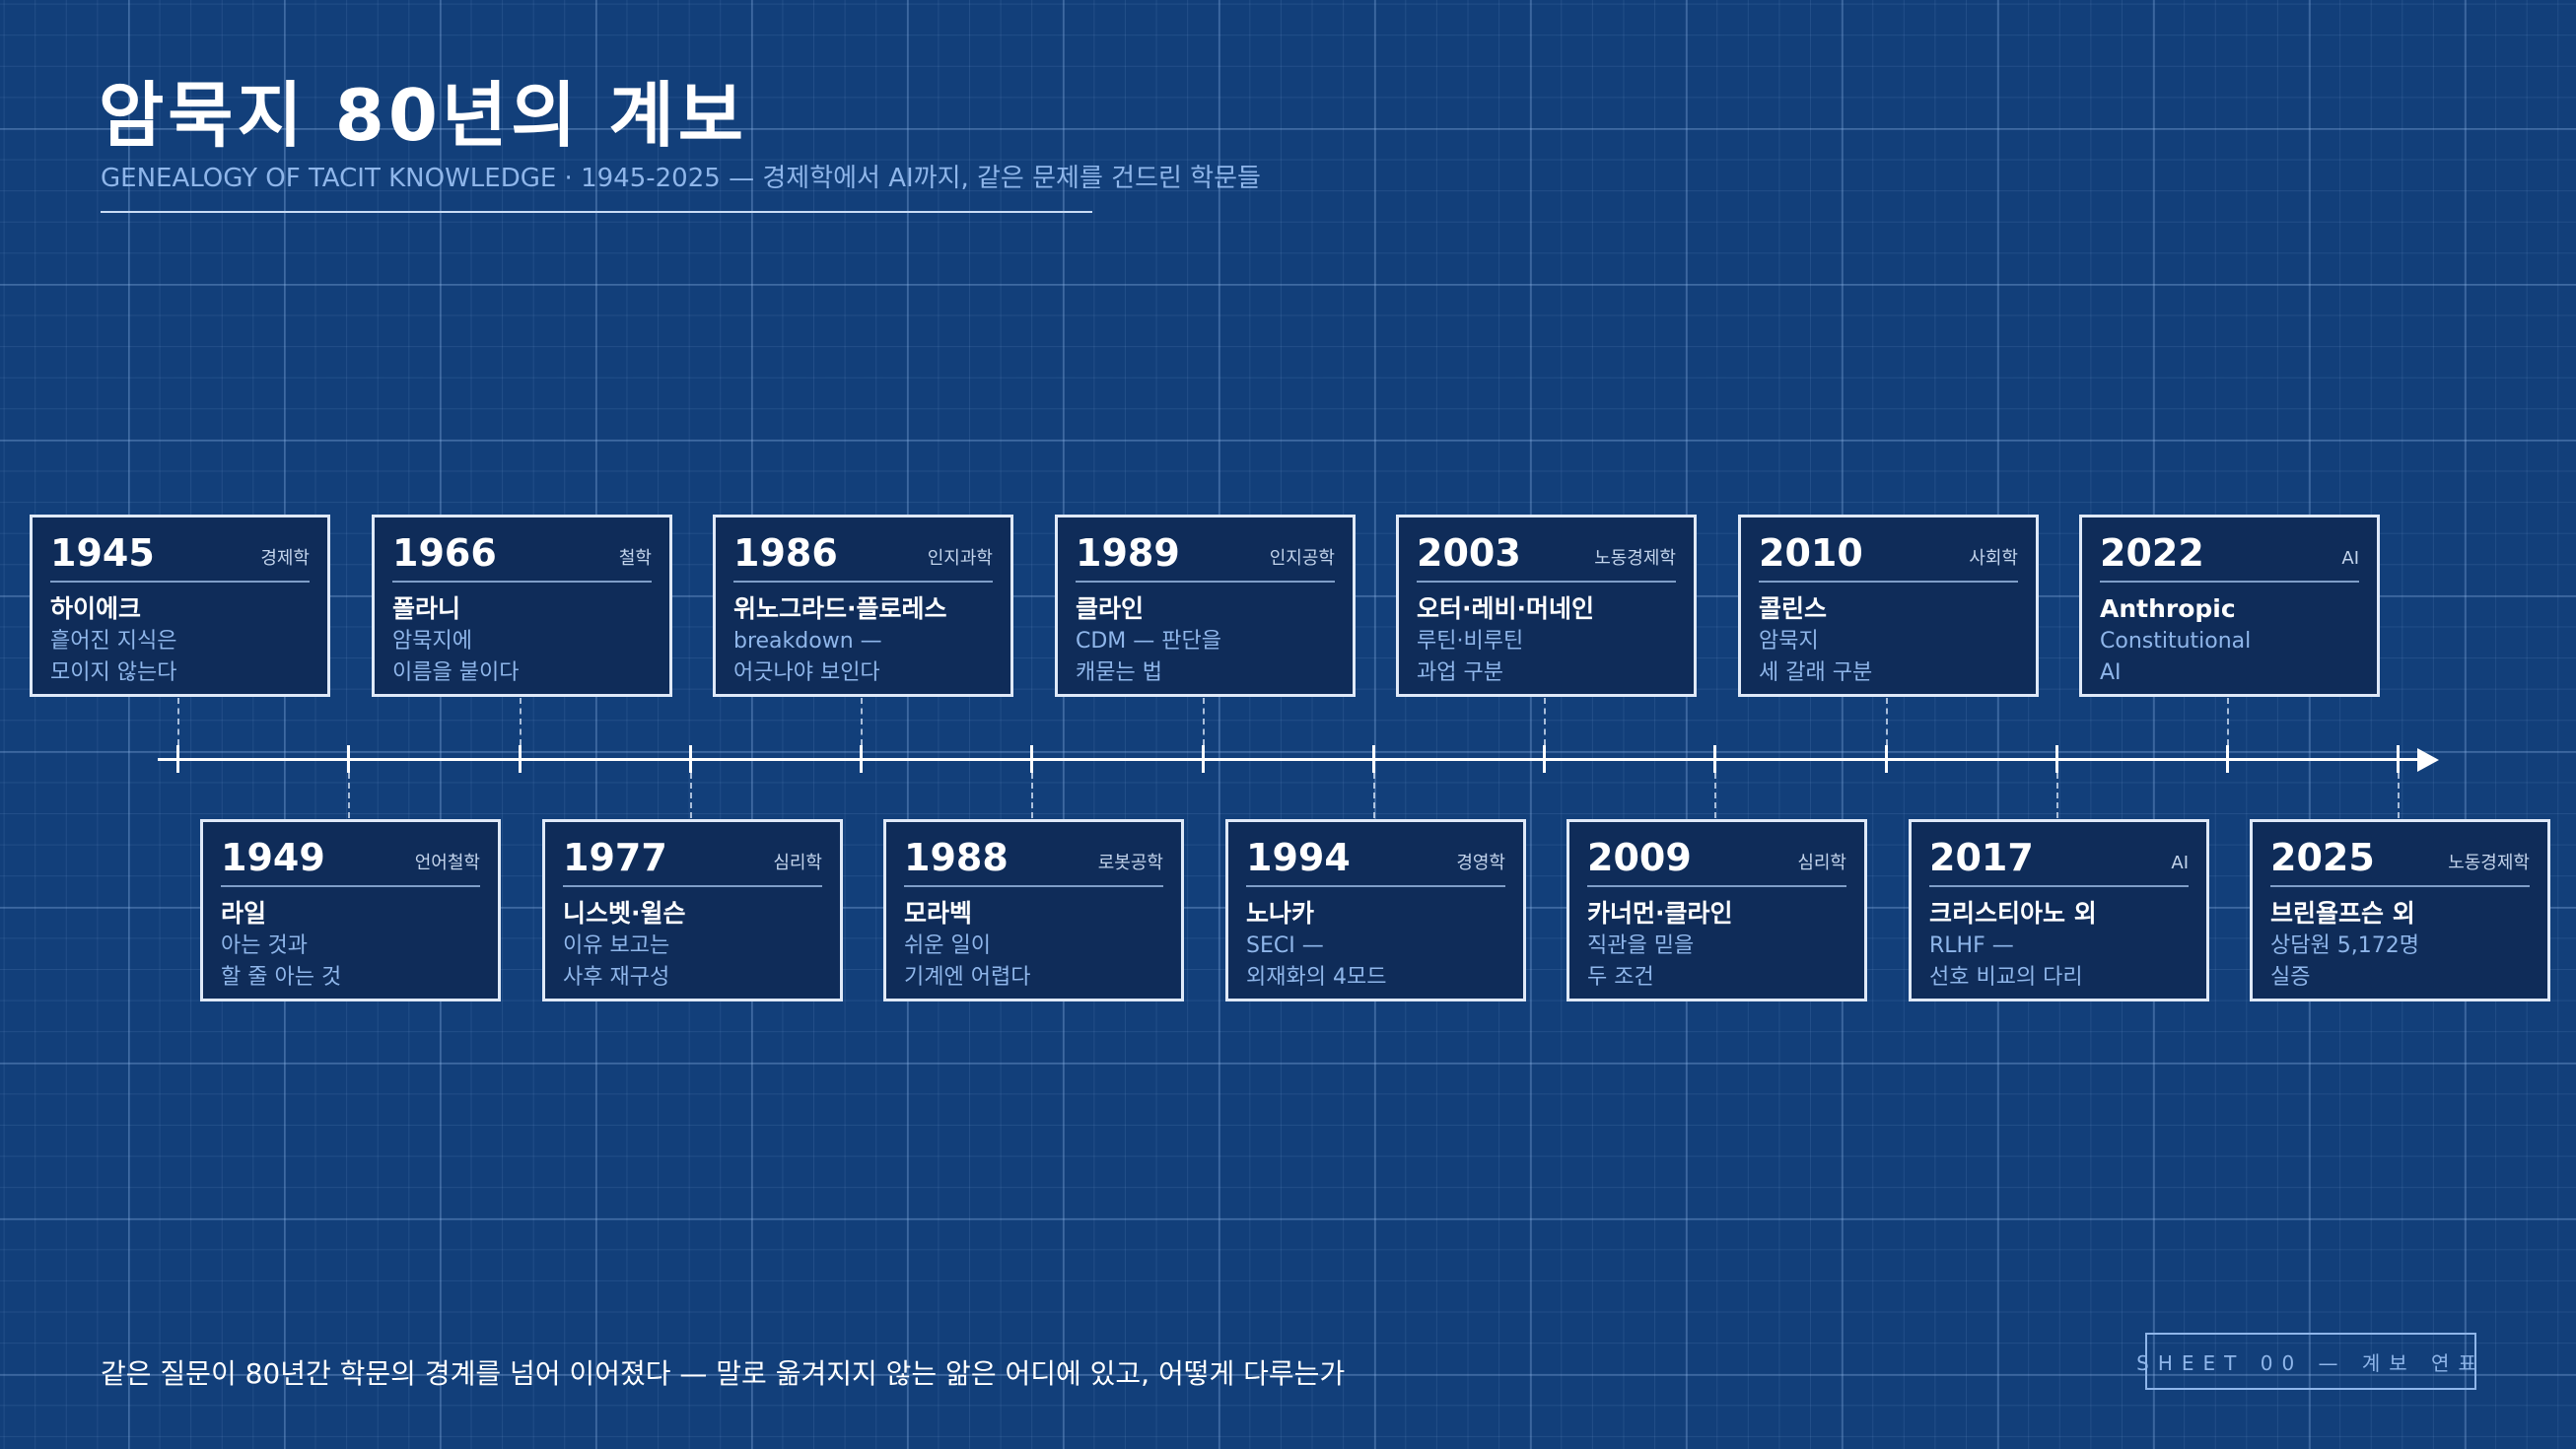 The height and width of the screenshot is (1449, 2576). What do you see at coordinates (1640, 858) in the screenshot?
I see `card-year: 2009` at bounding box center [1640, 858].